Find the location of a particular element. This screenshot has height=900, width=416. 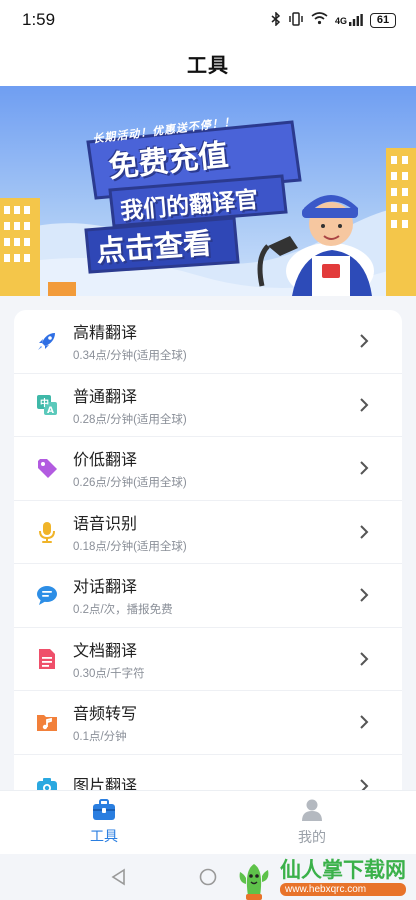

tool-price: 0.28点/分钟(适用全球) is located at coordinates (130, 419).